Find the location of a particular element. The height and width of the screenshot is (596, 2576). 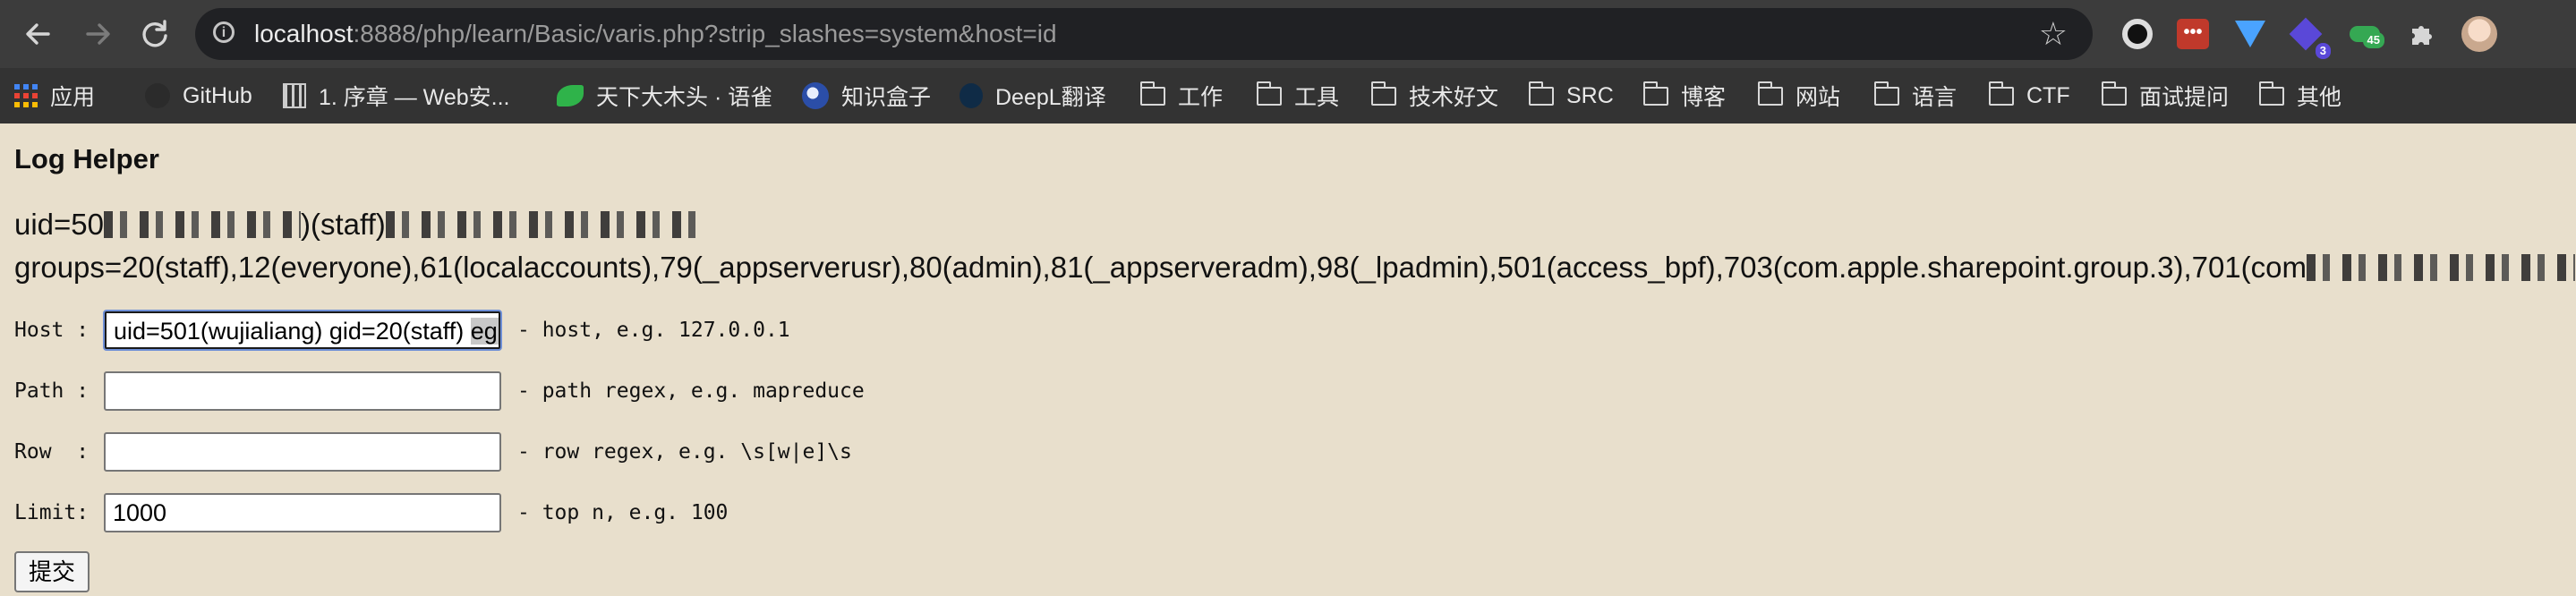

bookmark-github: GitHub is located at coordinates (198, 95).